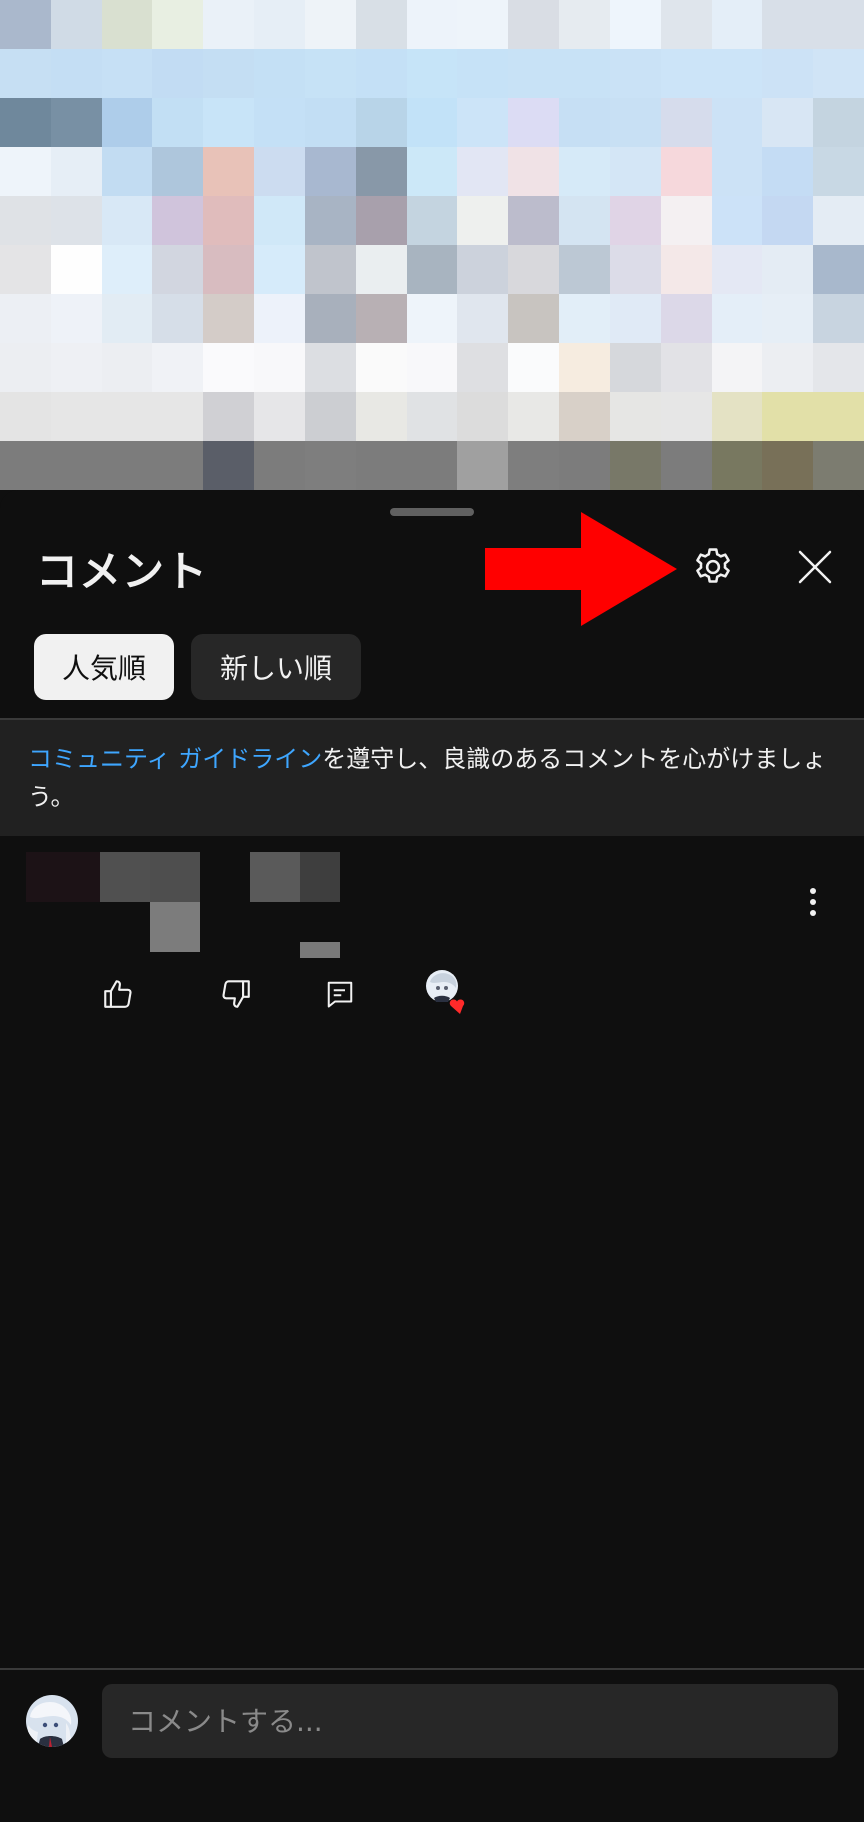 This screenshot has width=864, height=1822. What do you see at coordinates (482, 1721) in the screenshot?
I see `comment-input` at bounding box center [482, 1721].